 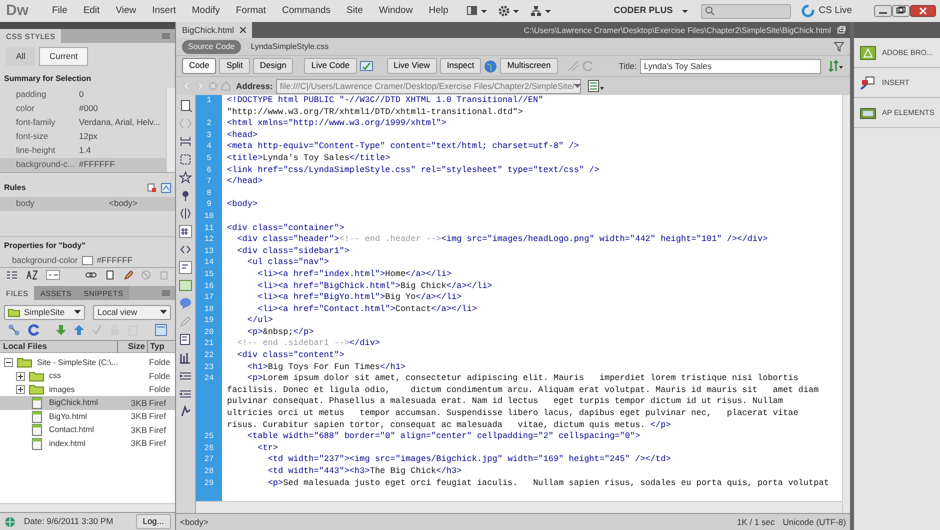 What do you see at coordinates (547, 484) in the screenshot?
I see `code-line: <p>Sed malesuada justo eget orci feugiat iaculis. Nullam sapien risus, sodales eu porta quis, porta volutpat` at bounding box center [547, 484].